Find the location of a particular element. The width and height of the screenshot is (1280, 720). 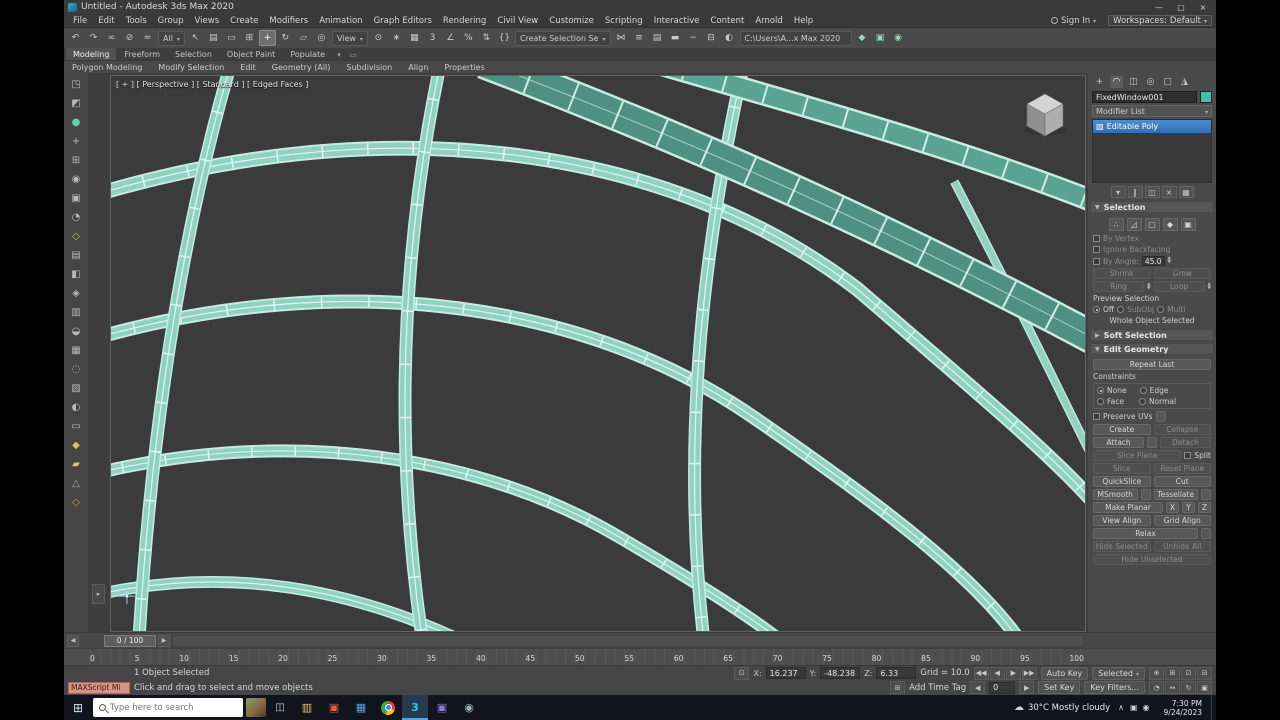

zoom-extents-all-icon: ⊟ is located at coordinates (1204, 673).